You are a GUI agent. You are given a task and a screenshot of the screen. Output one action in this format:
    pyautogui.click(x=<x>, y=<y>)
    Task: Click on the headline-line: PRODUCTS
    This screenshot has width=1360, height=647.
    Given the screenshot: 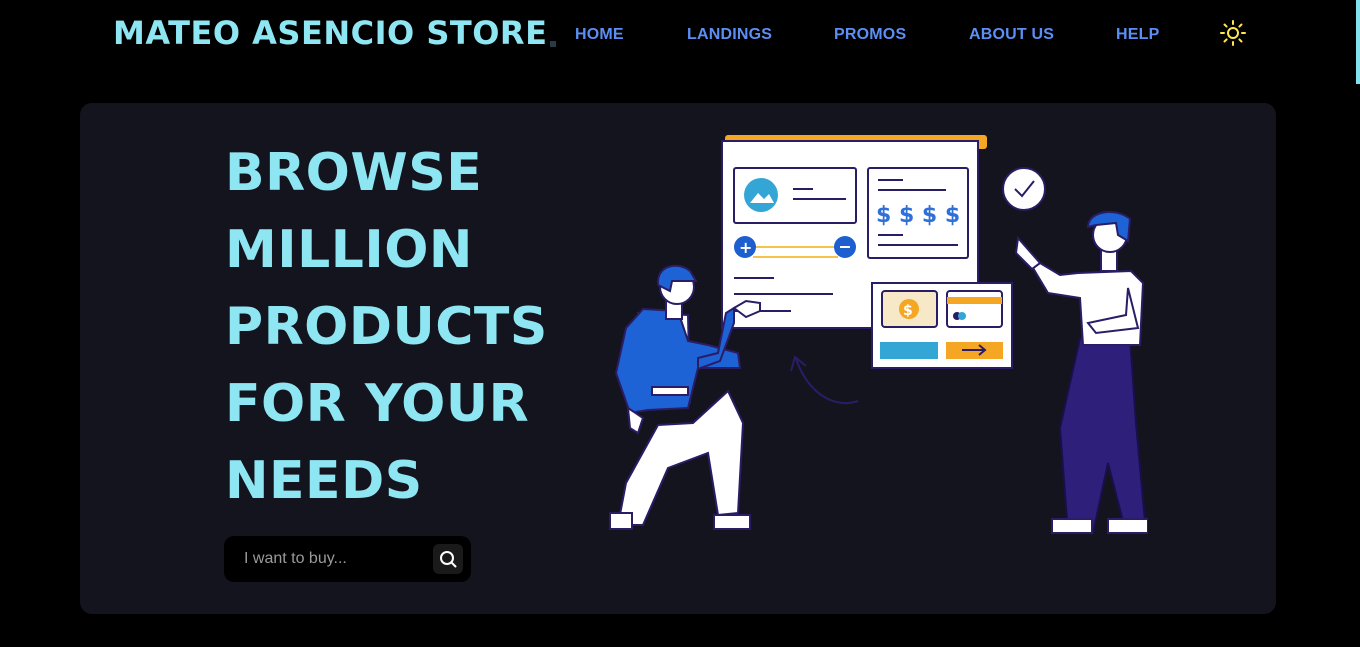 What is the action you would take?
    pyautogui.click(x=386, y=327)
    